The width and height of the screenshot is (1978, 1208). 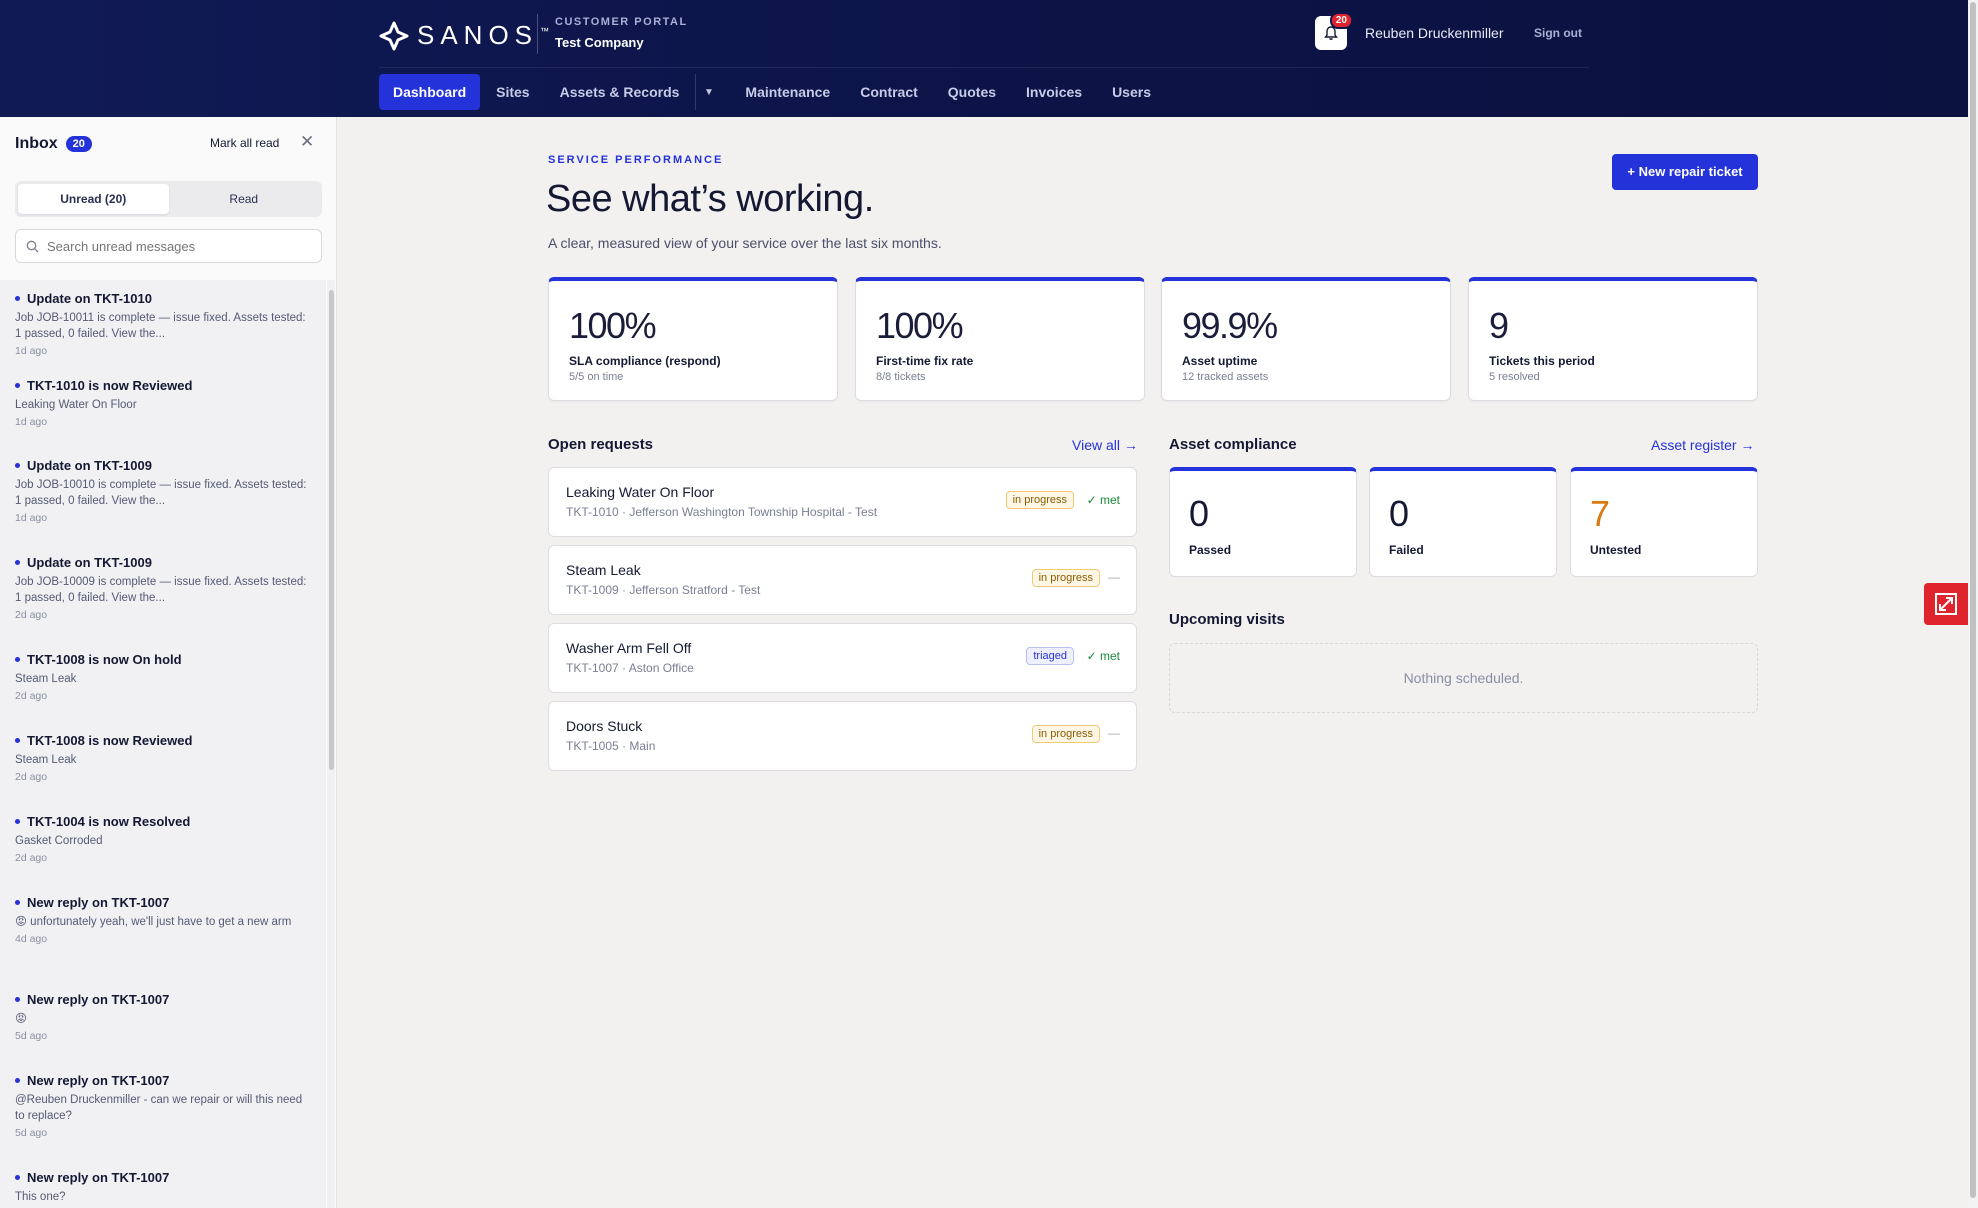 I want to click on inbox-tabs: Unread (20) Read, so click(x=168, y=199).